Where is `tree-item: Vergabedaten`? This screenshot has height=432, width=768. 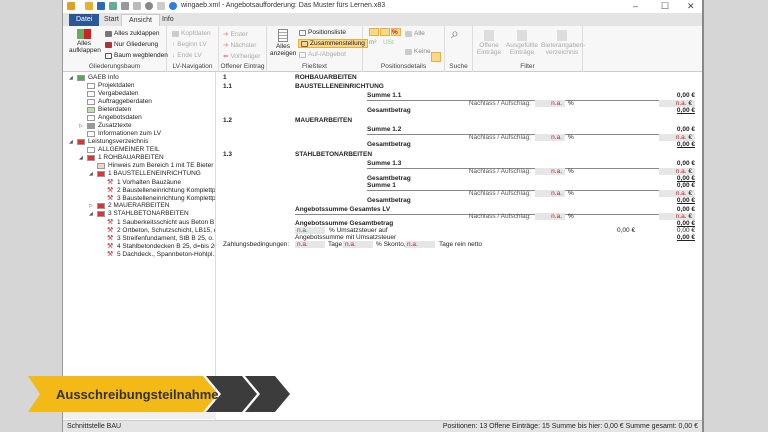 tree-item: Vergabedaten is located at coordinates (108, 93).